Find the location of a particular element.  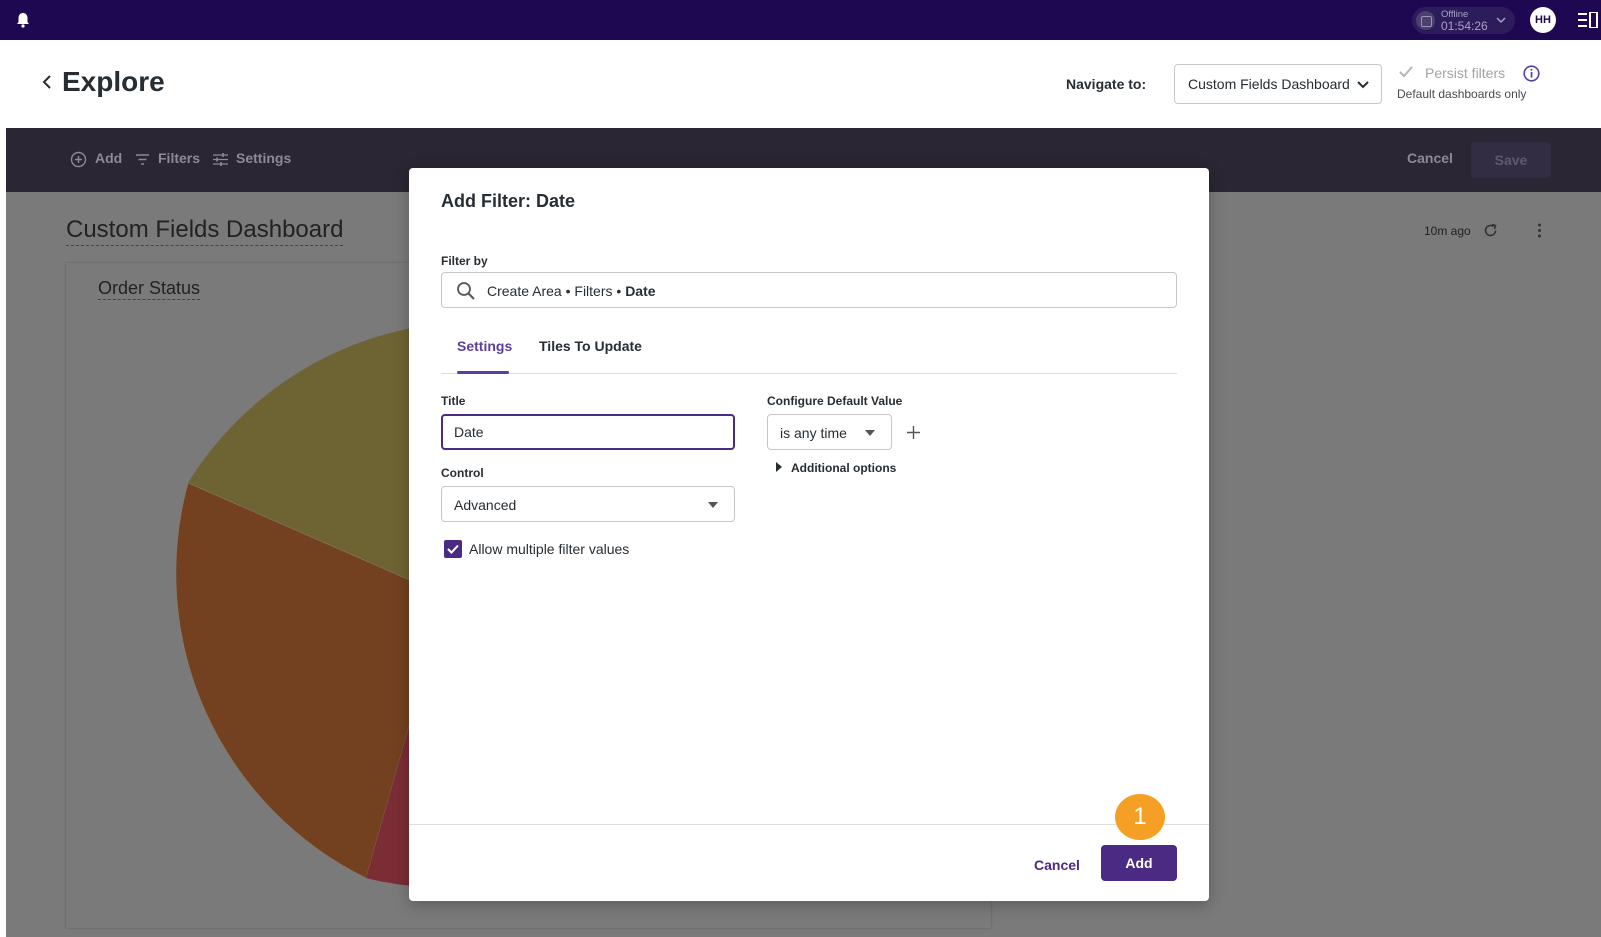

tab-tiles-to-update: Tiles To Update is located at coordinates (590, 346).